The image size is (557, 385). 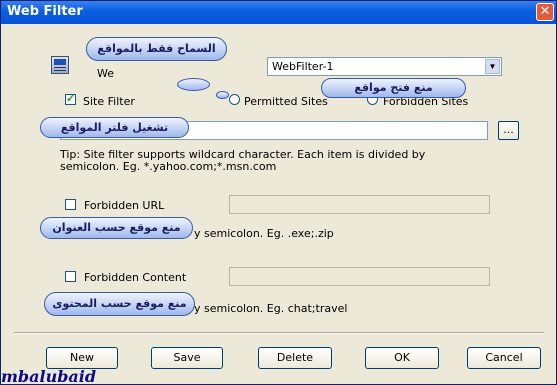 I want to click on annotation-tail-small, so click(x=222, y=95).